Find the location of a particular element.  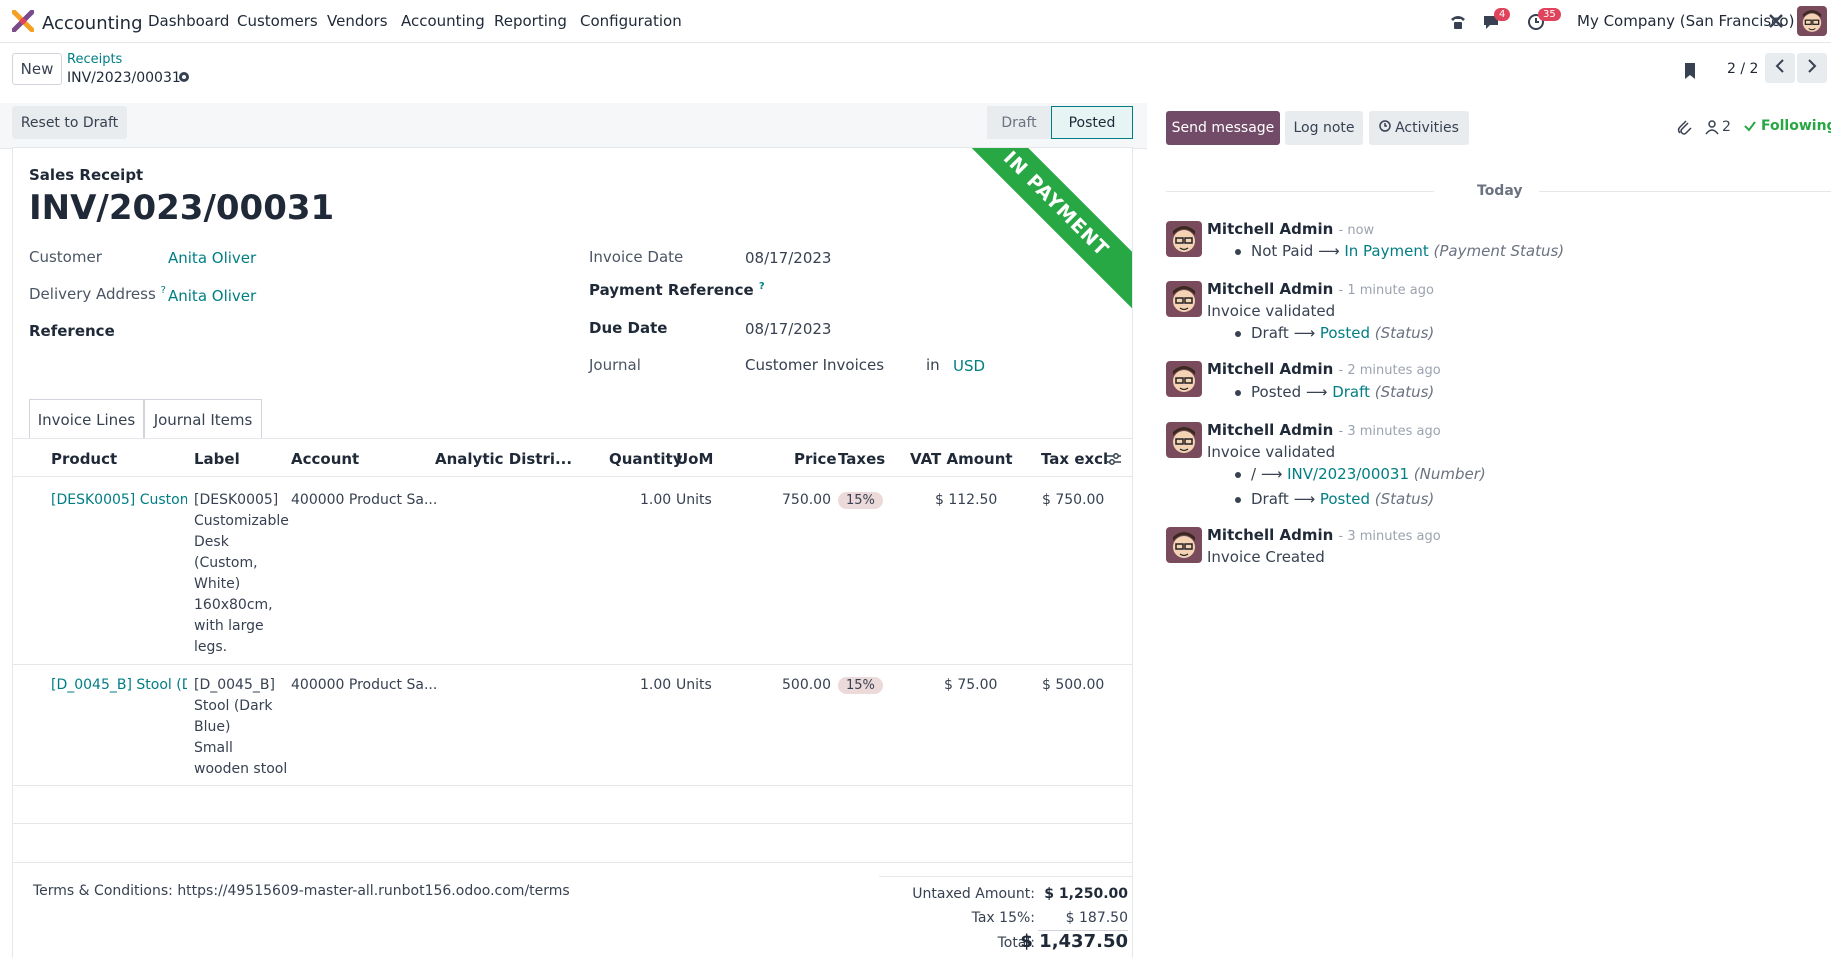

currency-link: USD is located at coordinates (969, 366).